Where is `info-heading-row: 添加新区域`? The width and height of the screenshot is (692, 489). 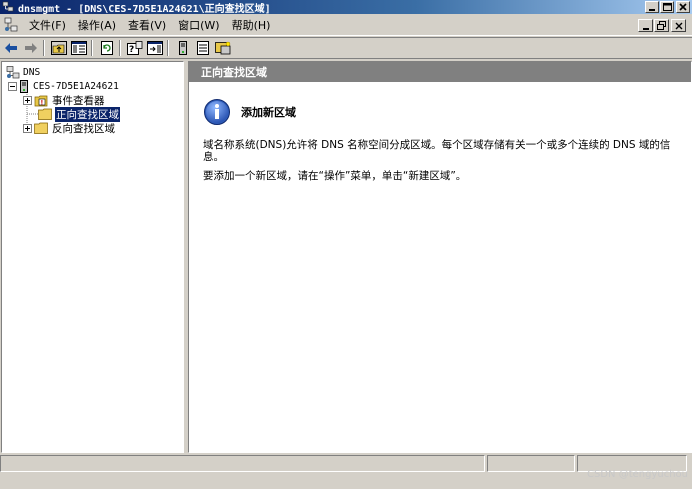 info-heading-row: 添加新区域 is located at coordinates (249, 112).